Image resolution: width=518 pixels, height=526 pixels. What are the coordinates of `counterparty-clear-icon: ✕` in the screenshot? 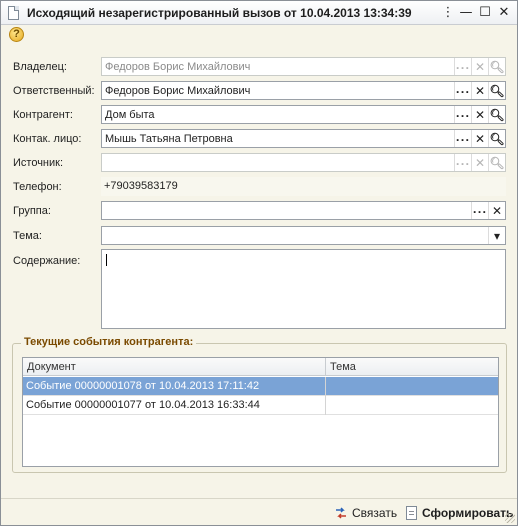 It's located at (479, 114).